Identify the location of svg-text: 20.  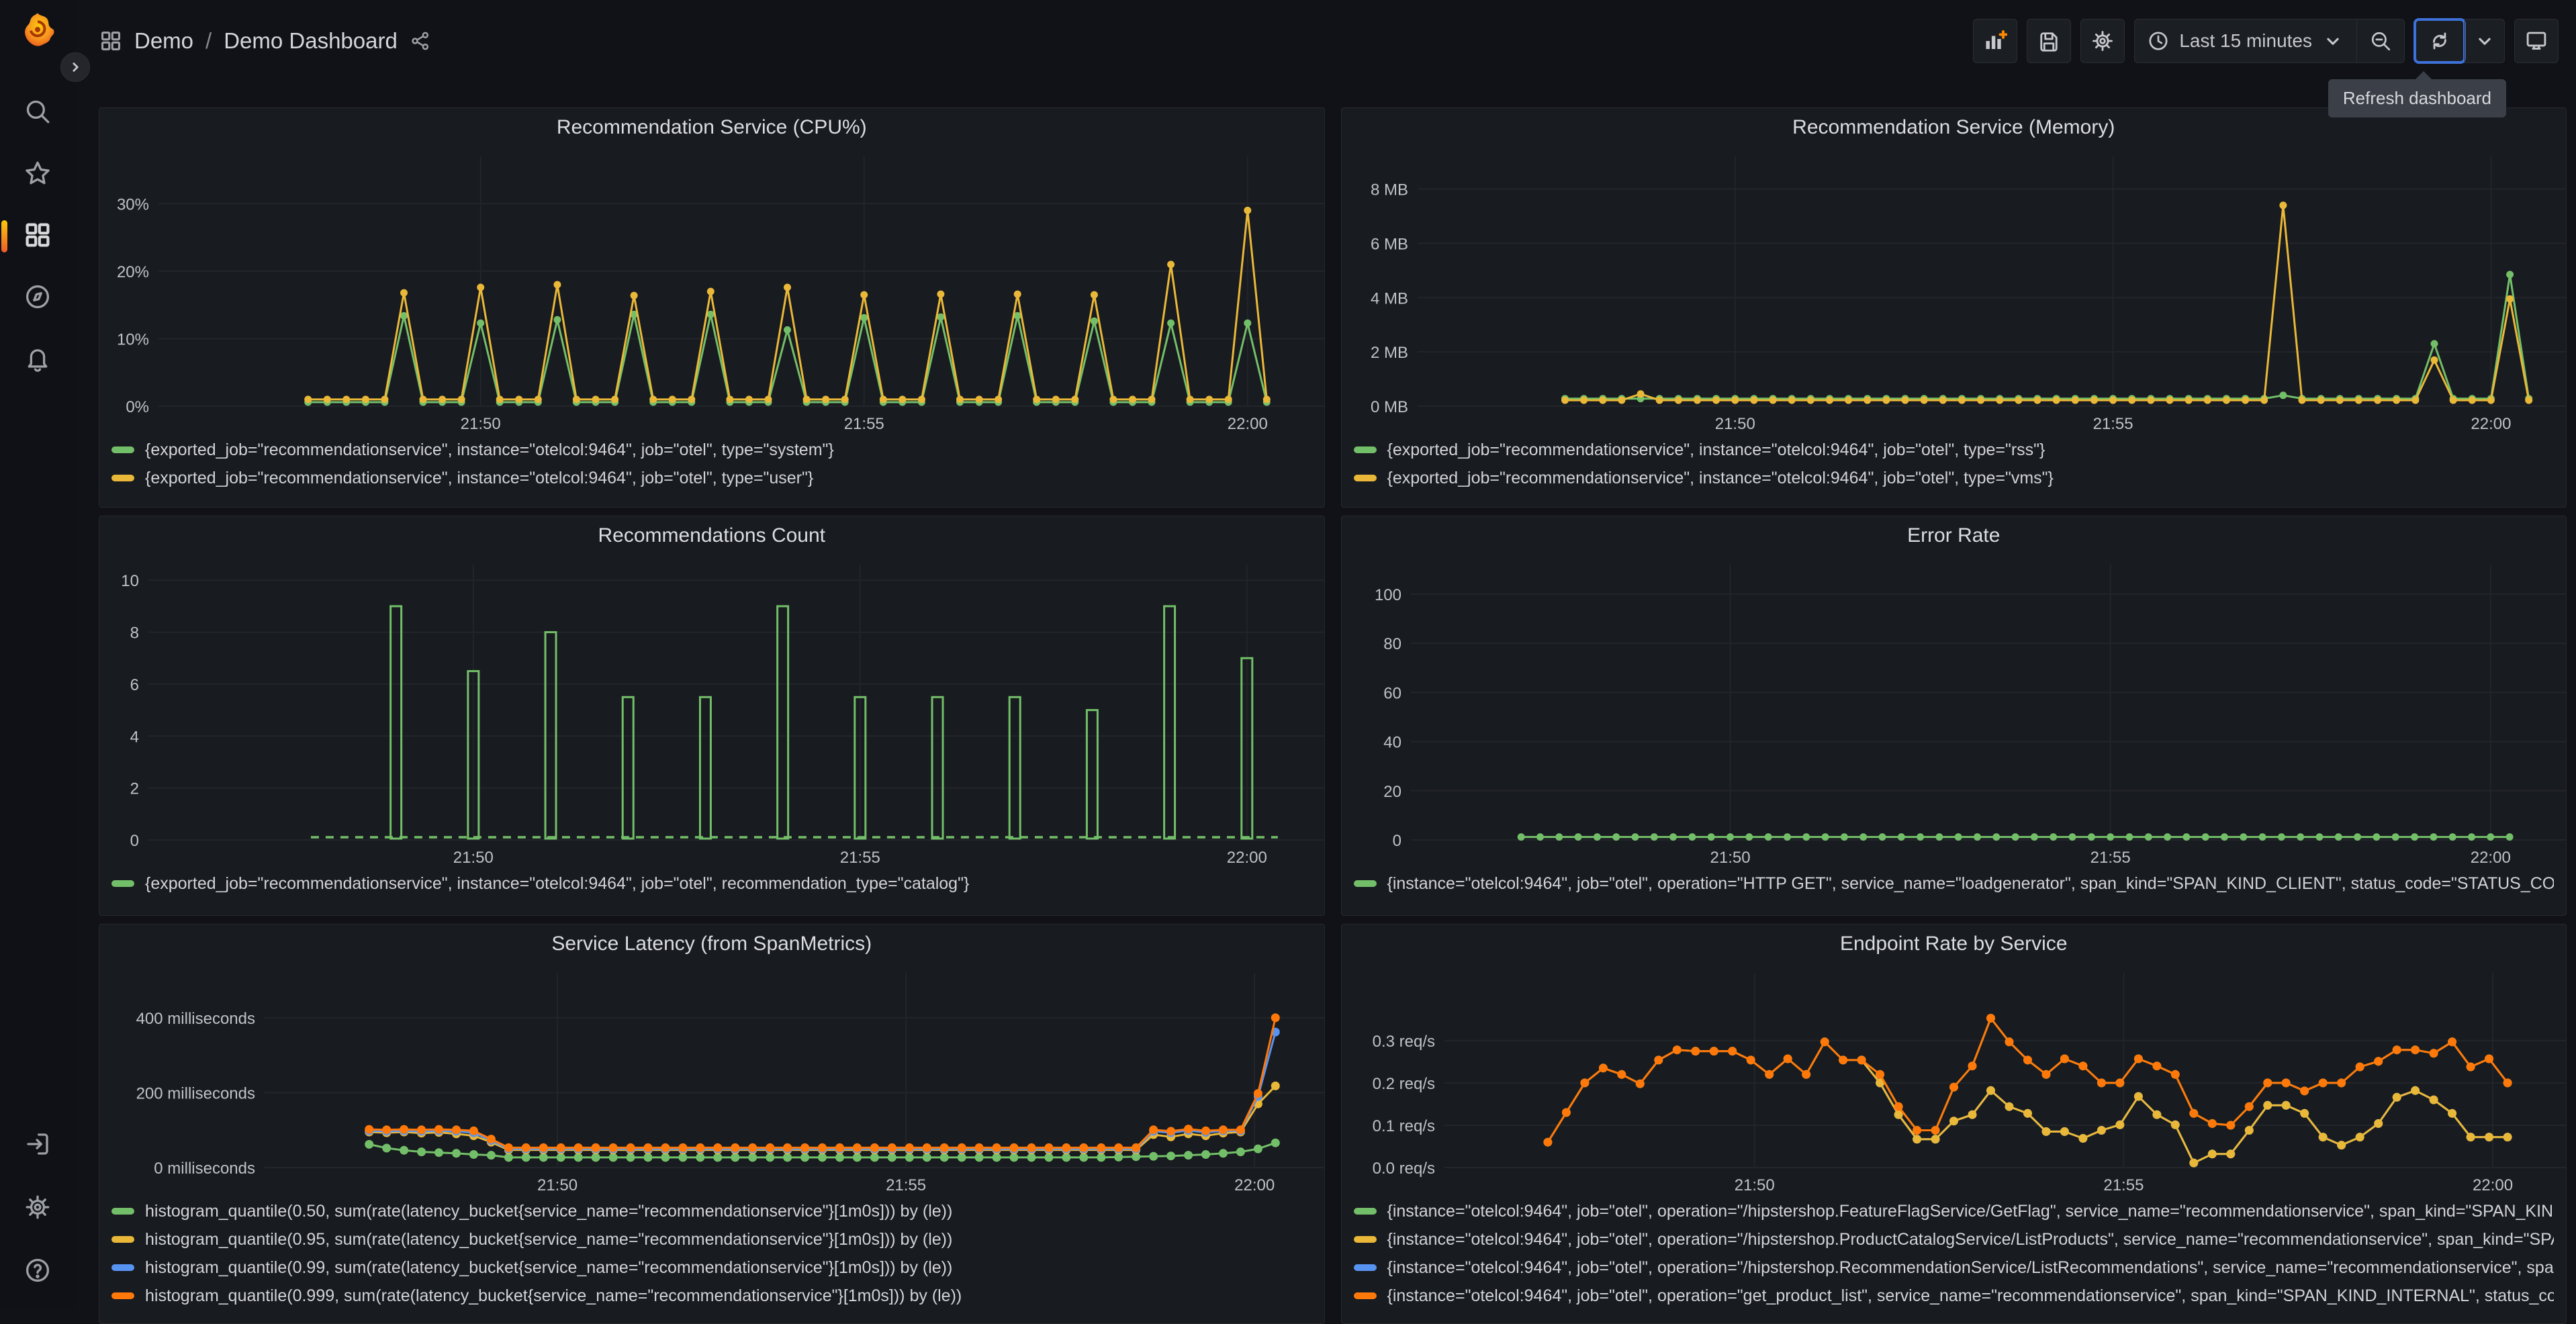
(1392, 792).